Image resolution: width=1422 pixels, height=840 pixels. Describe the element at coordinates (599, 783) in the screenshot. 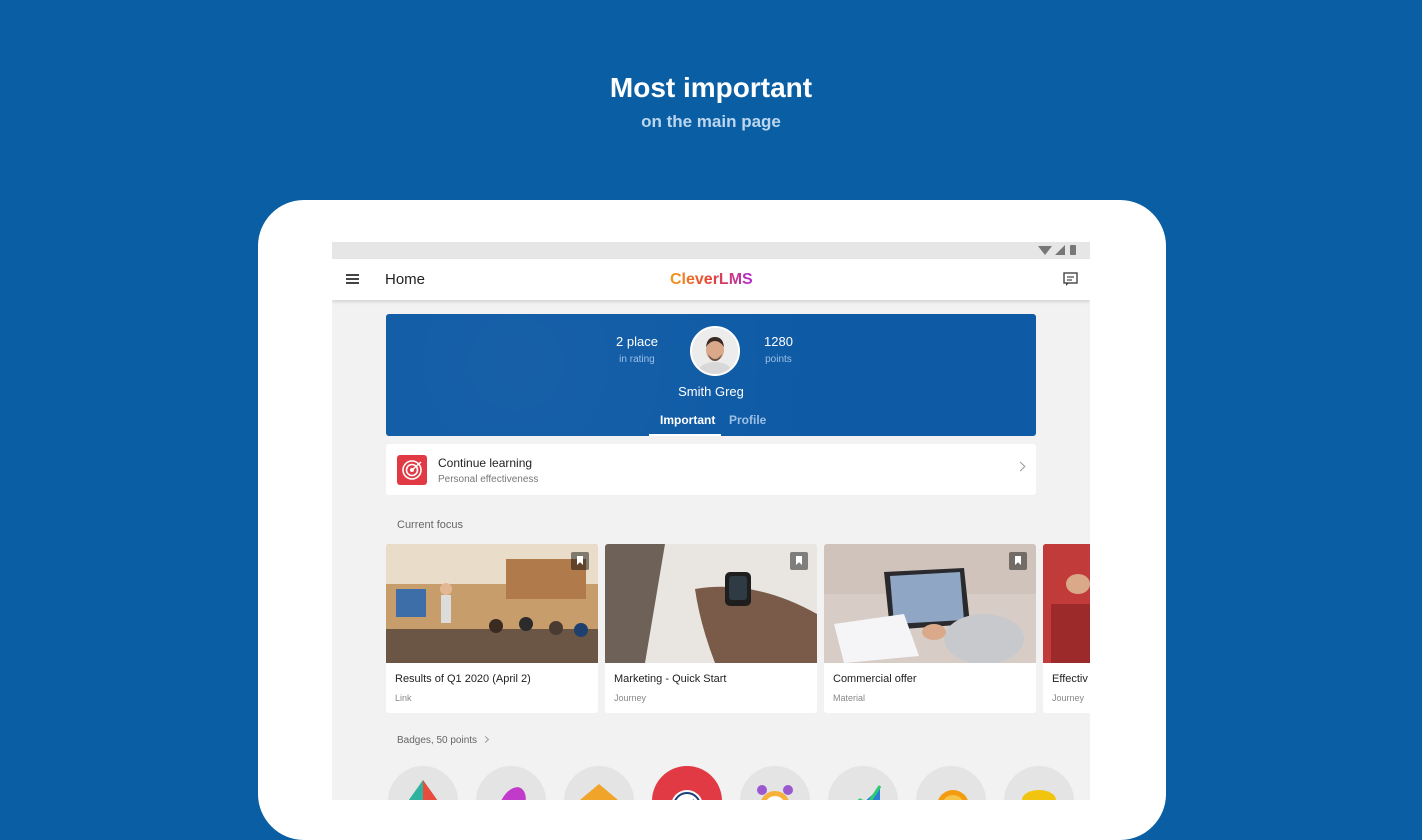

I see `badge-house` at that location.